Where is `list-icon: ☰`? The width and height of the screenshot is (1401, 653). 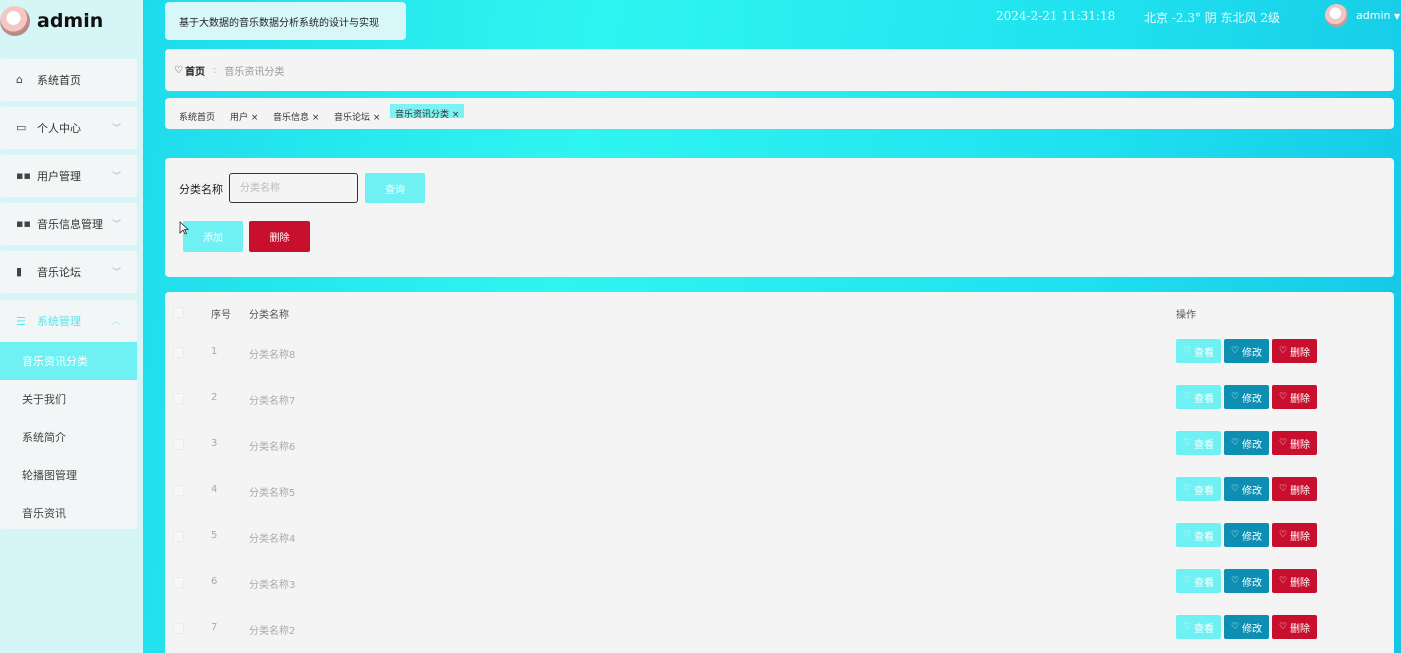 list-icon: ☰ is located at coordinates (21, 321).